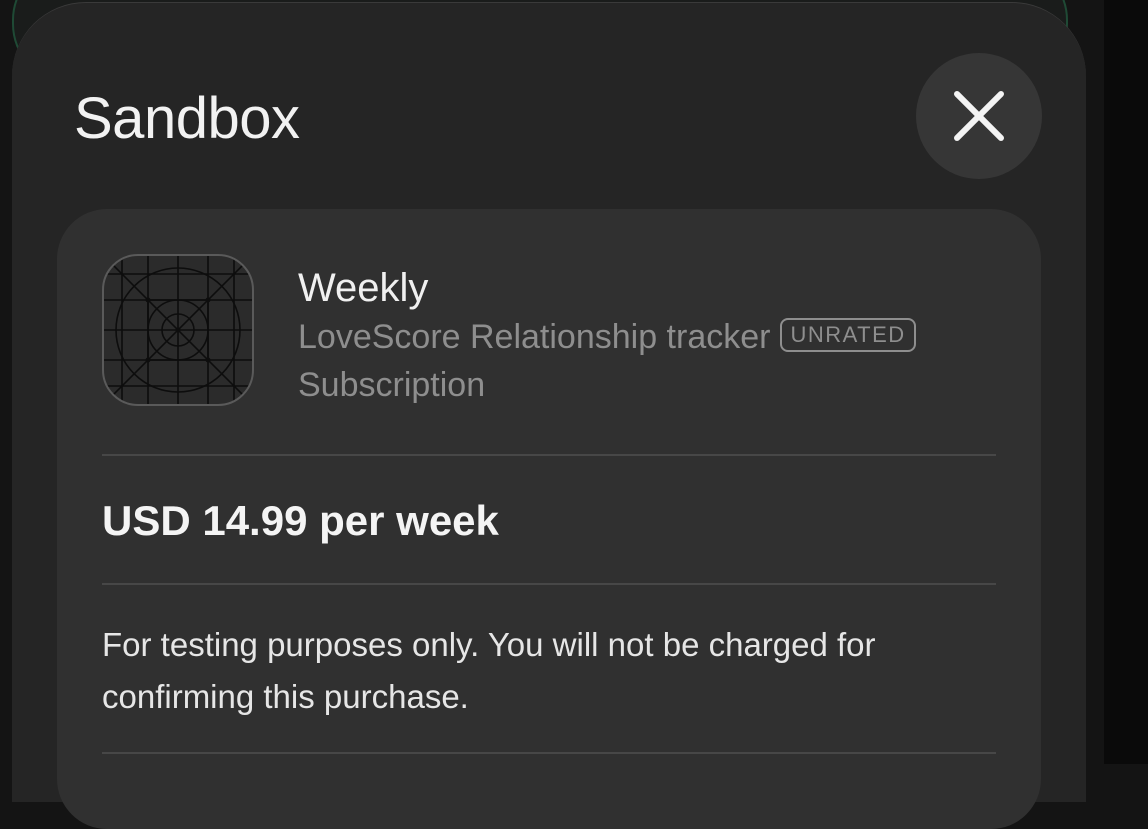 Image resolution: width=1148 pixels, height=829 pixels. I want to click on screen-edge, so click(1126, 382).